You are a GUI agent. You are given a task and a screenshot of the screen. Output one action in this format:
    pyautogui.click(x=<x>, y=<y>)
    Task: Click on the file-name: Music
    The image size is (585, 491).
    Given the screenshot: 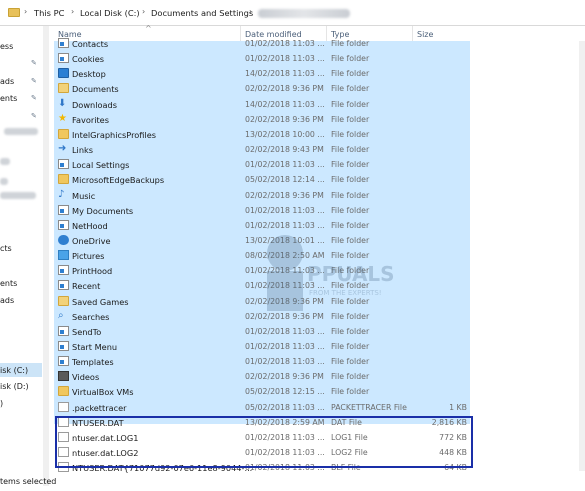 What is the action you would take?
    pyautogui.click(x=84, y=195)
    